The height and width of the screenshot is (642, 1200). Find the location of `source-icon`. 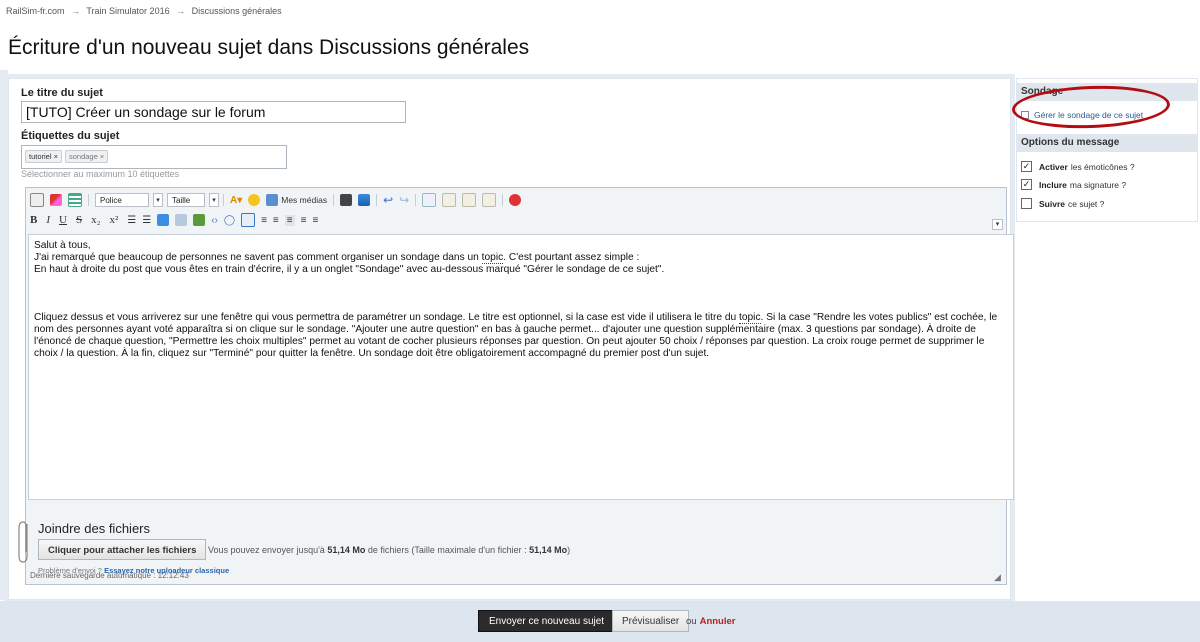

source-icon is located at coordinates (37, 200).